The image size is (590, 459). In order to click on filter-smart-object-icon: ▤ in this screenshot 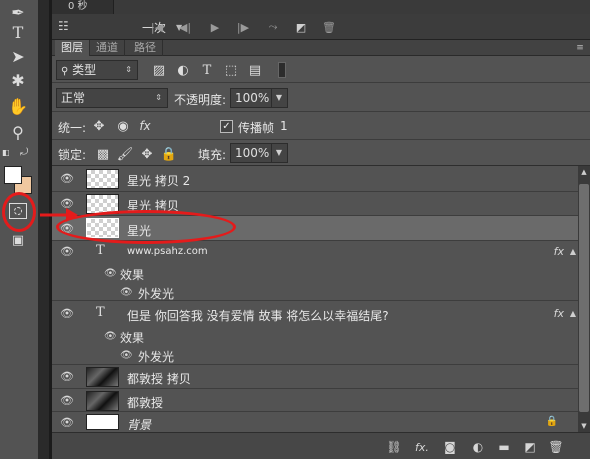, I will do `click(255, 70)`.